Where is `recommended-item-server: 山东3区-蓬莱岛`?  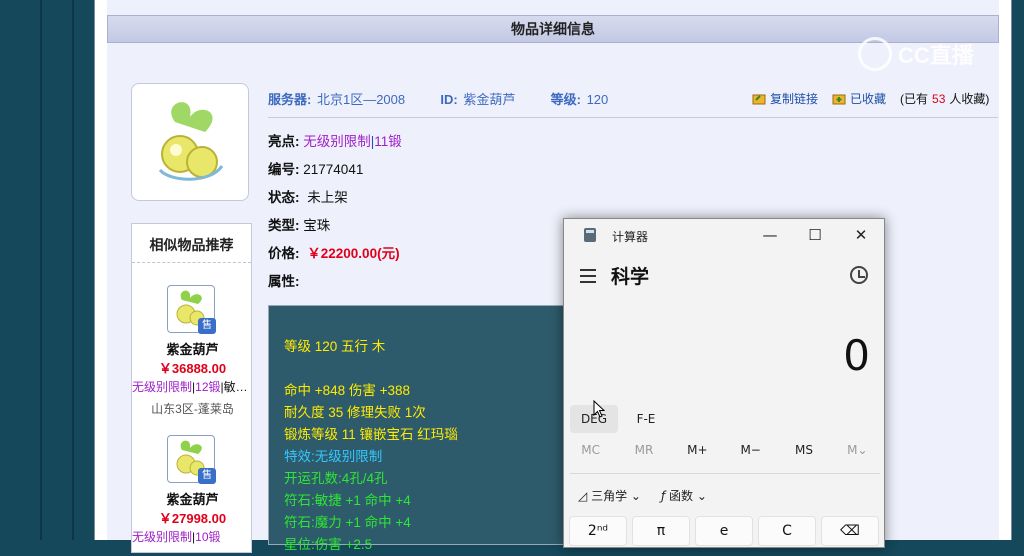 recommended-item-server: 山东3区-蓬莱岛 is located at coordinates (192, 409).